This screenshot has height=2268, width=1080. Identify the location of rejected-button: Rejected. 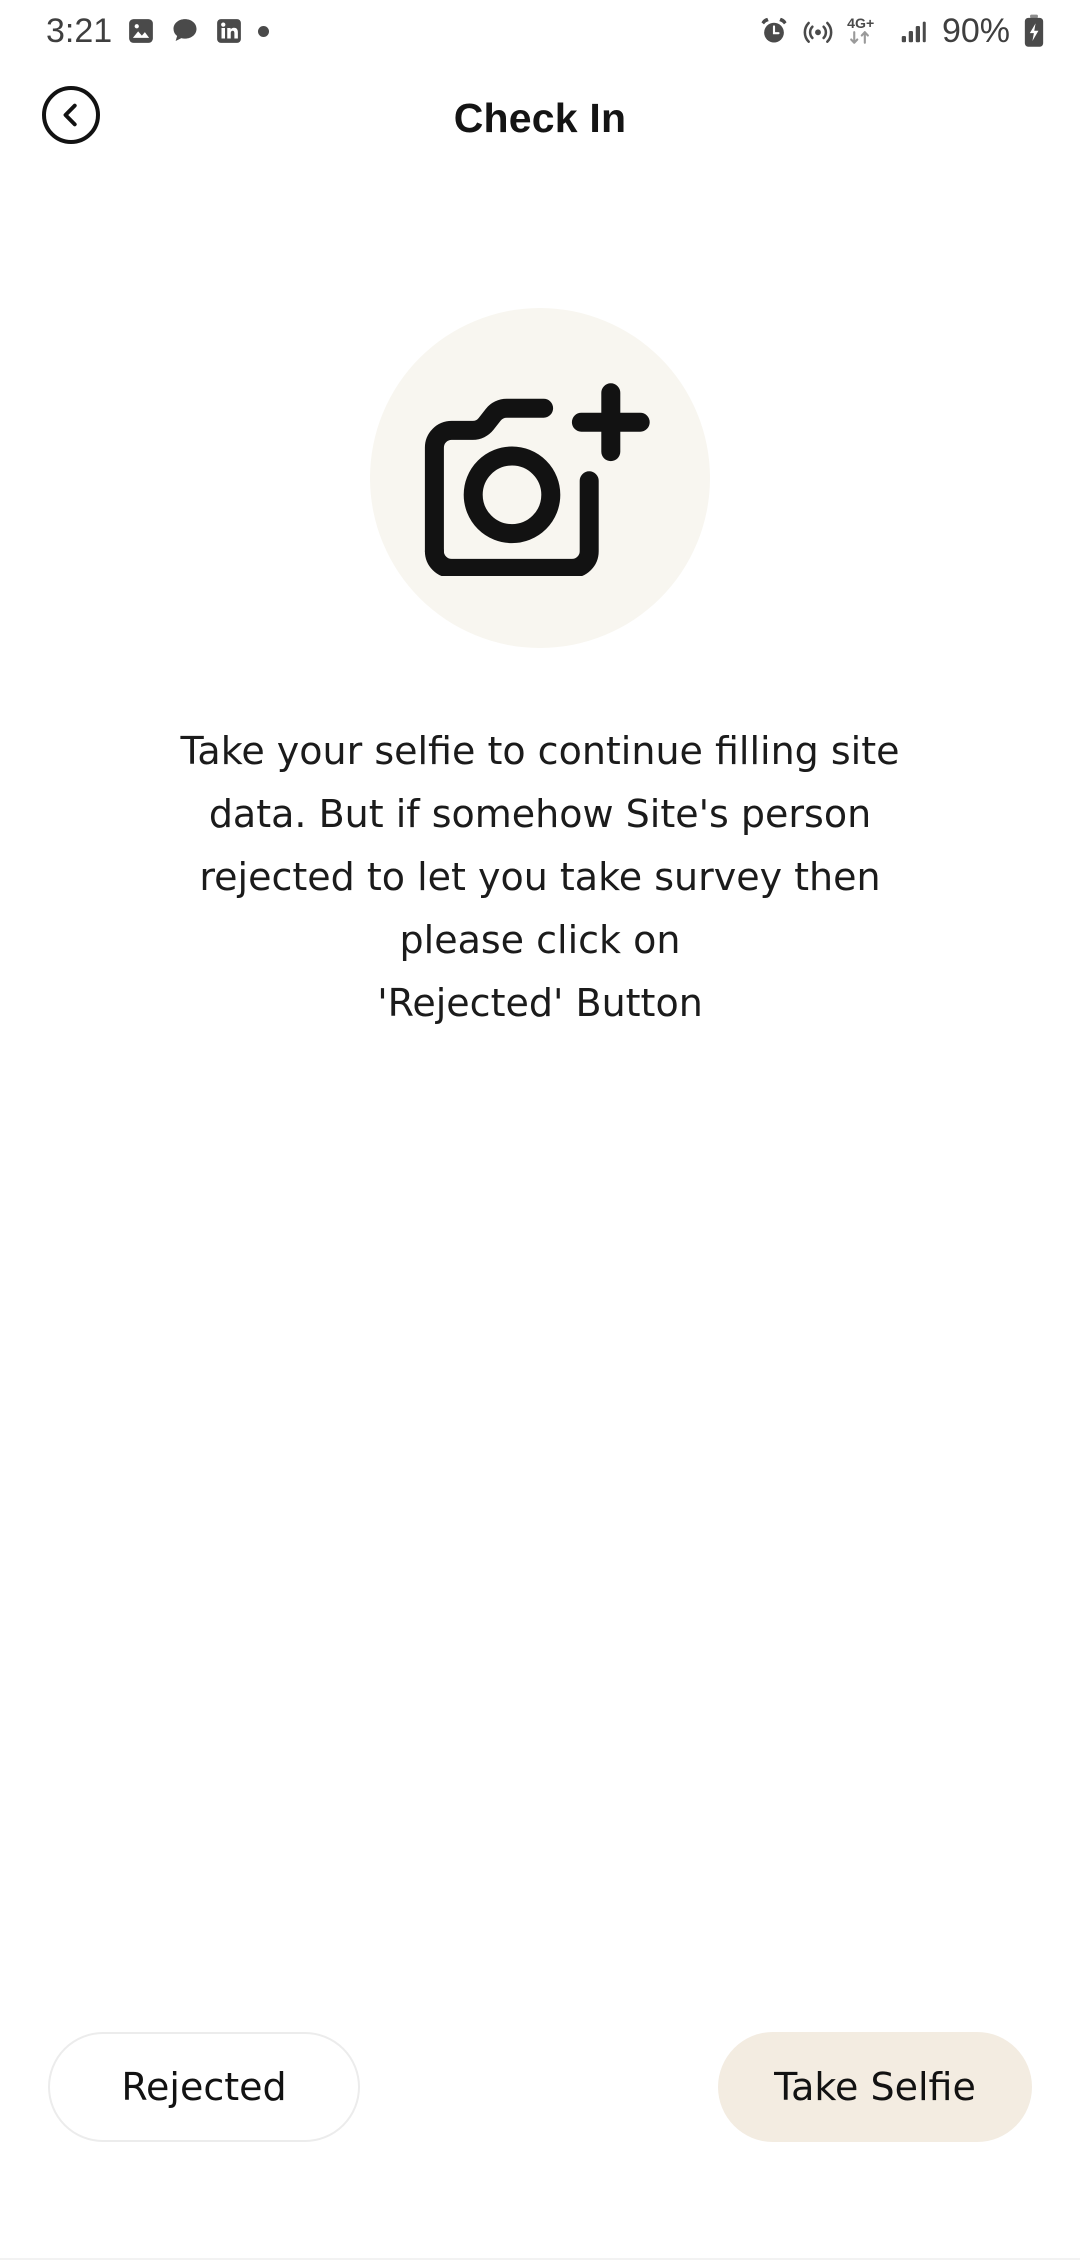
(204, 2087).